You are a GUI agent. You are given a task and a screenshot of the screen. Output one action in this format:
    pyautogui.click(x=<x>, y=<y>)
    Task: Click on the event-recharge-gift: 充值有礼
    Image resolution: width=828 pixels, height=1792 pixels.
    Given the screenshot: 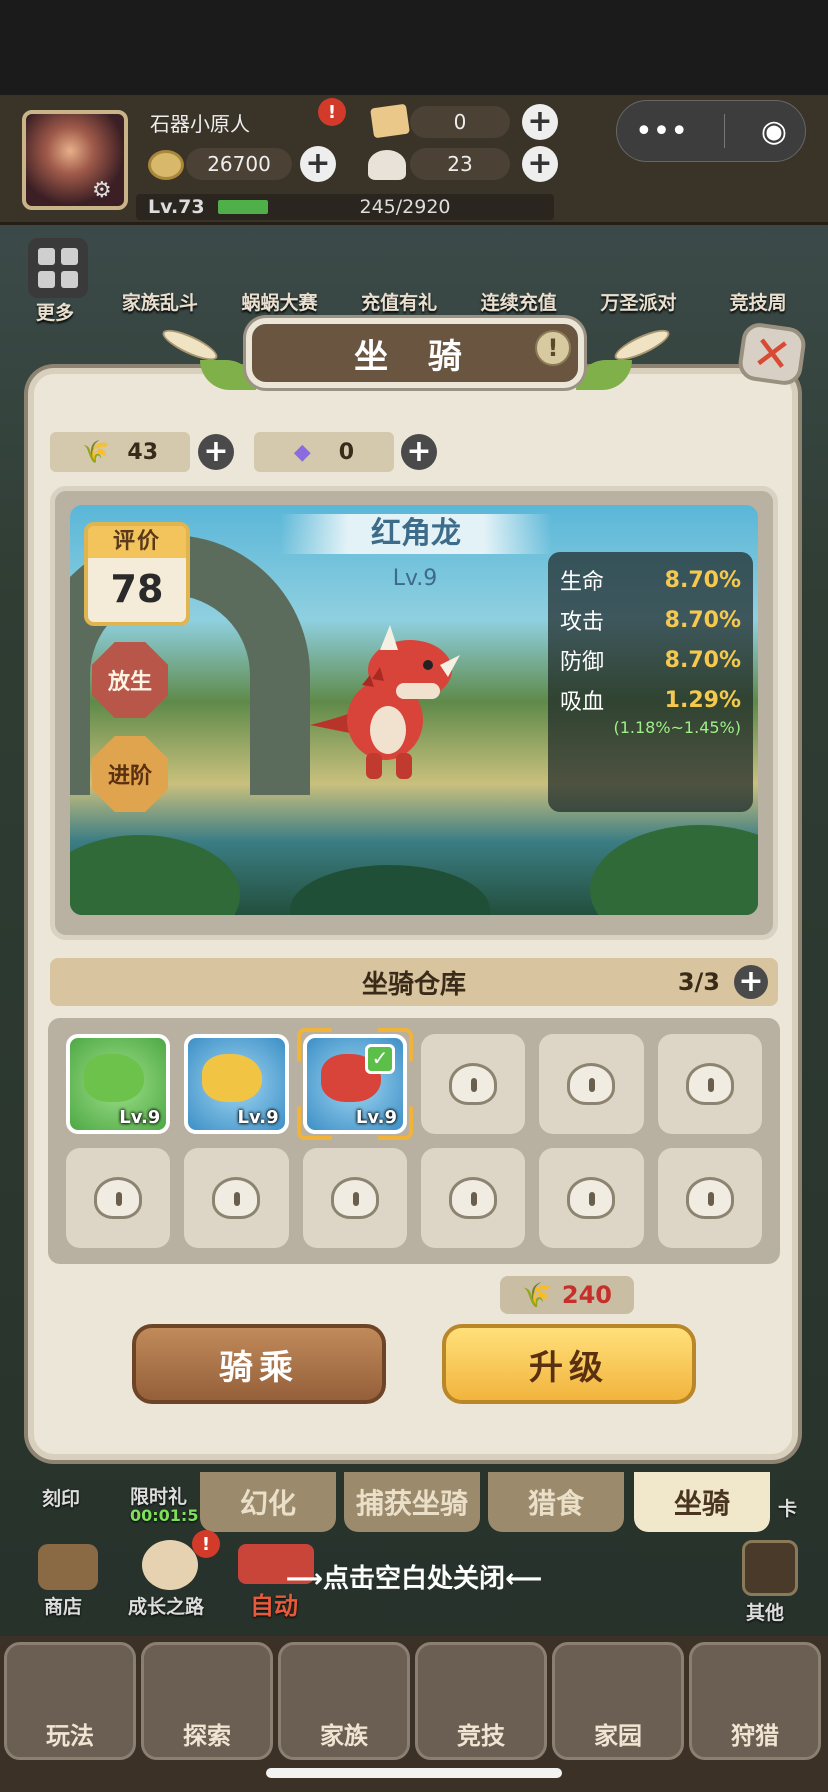 What is the action you would take?
    pyautogui.click(x=399, y=301)
    